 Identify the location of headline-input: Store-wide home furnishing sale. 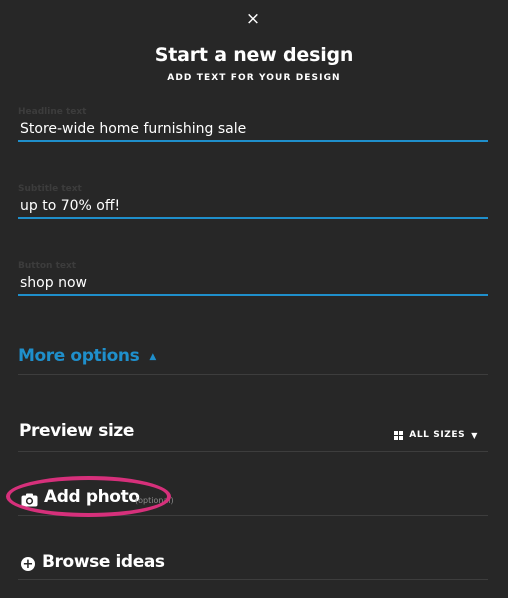
(253, 130).